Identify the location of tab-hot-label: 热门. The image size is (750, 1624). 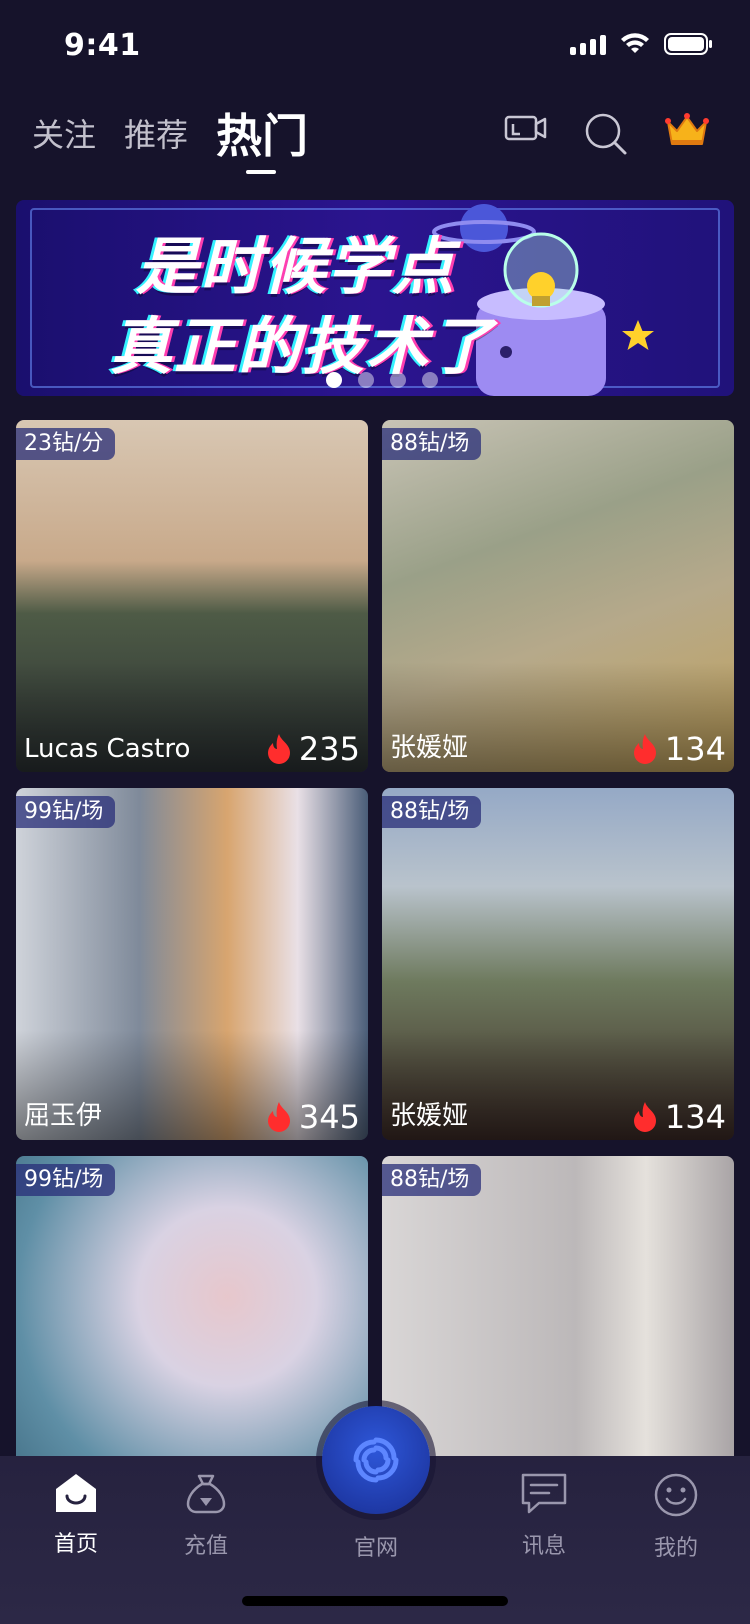
(262, 136).